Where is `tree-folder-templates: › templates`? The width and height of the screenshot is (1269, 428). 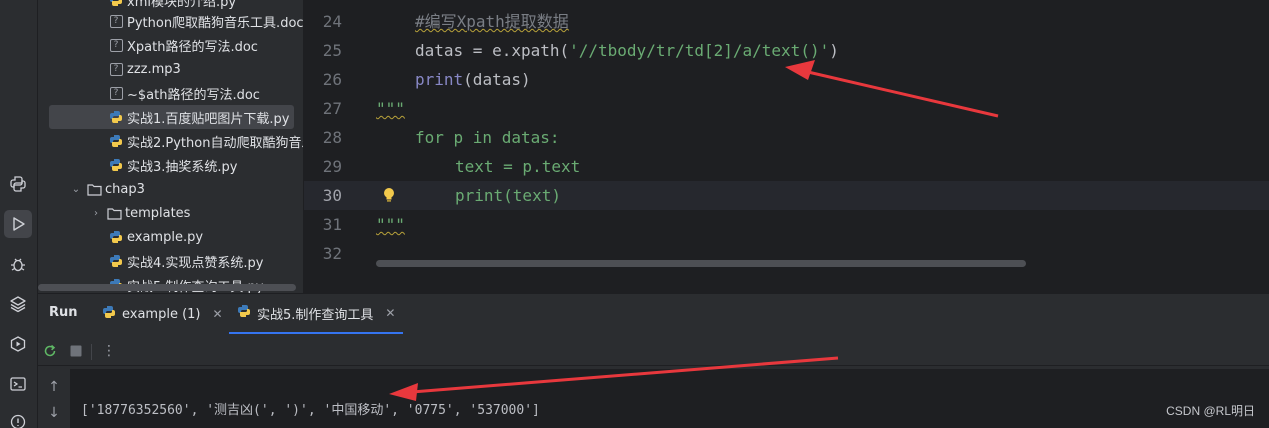 tree-folder-templates: › templates is located at coordinates (170, 213).